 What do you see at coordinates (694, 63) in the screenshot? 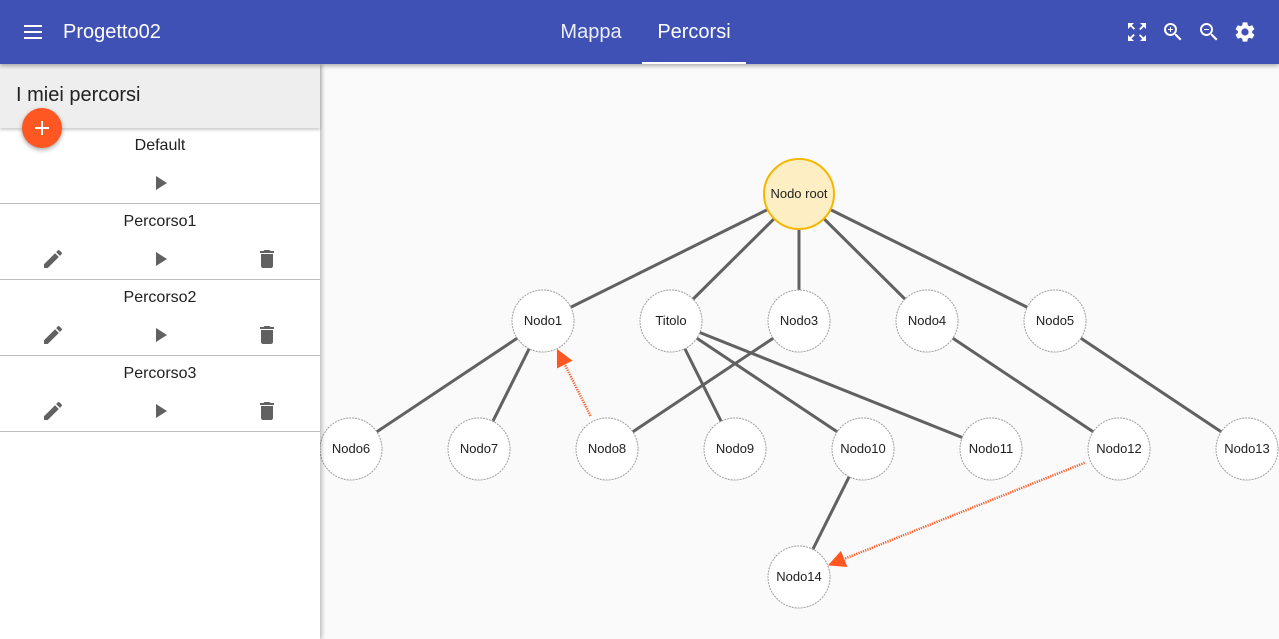
I see `active-tab-indicator` at bounding box center [694, 63].